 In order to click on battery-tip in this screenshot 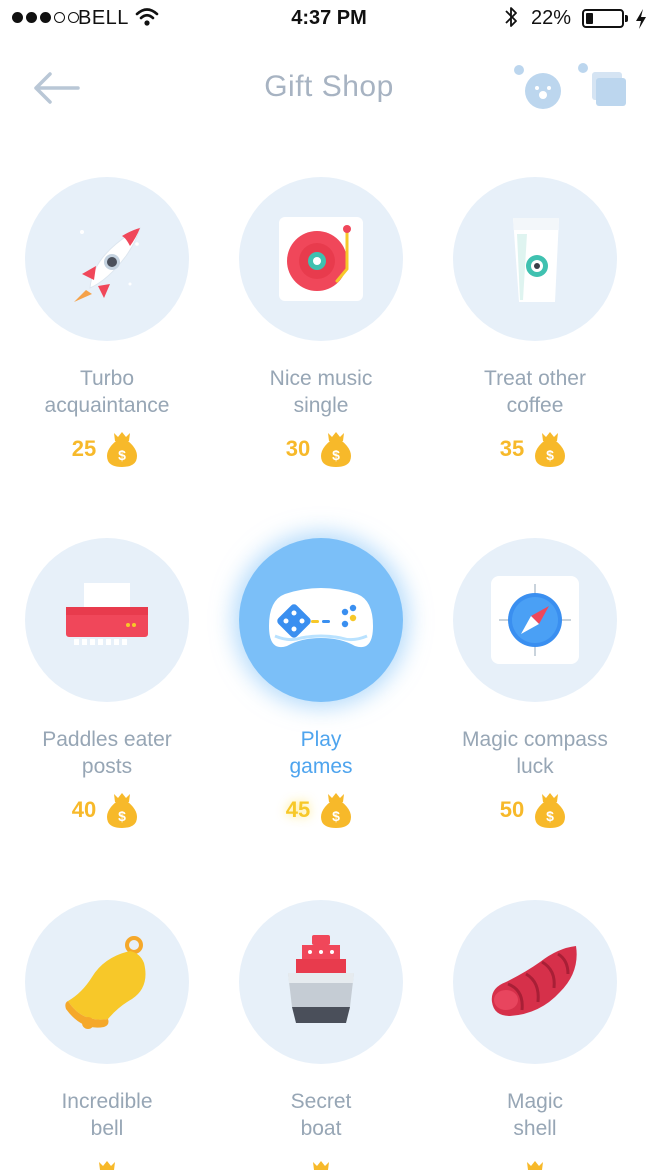, I will do `click(626, 18)`.